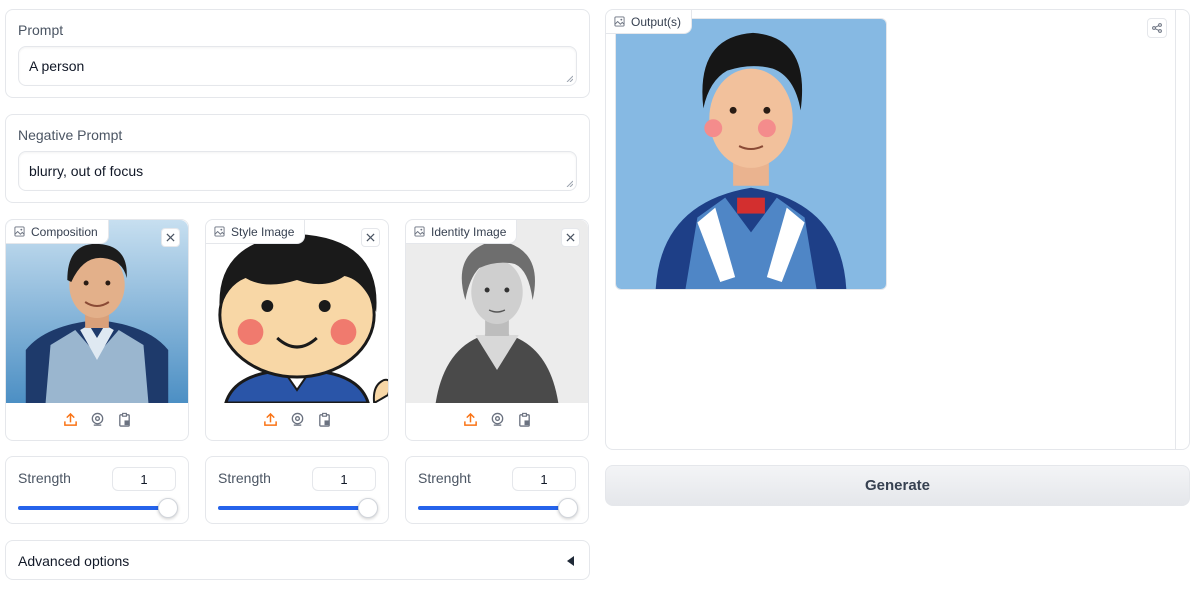 The width and height of the screenshot is (1200, 592). What do you see at coordinates (497, 490) in the screenshot?
I see `identity-strength-block: Strenght 1` at bounding box center [497, 490].